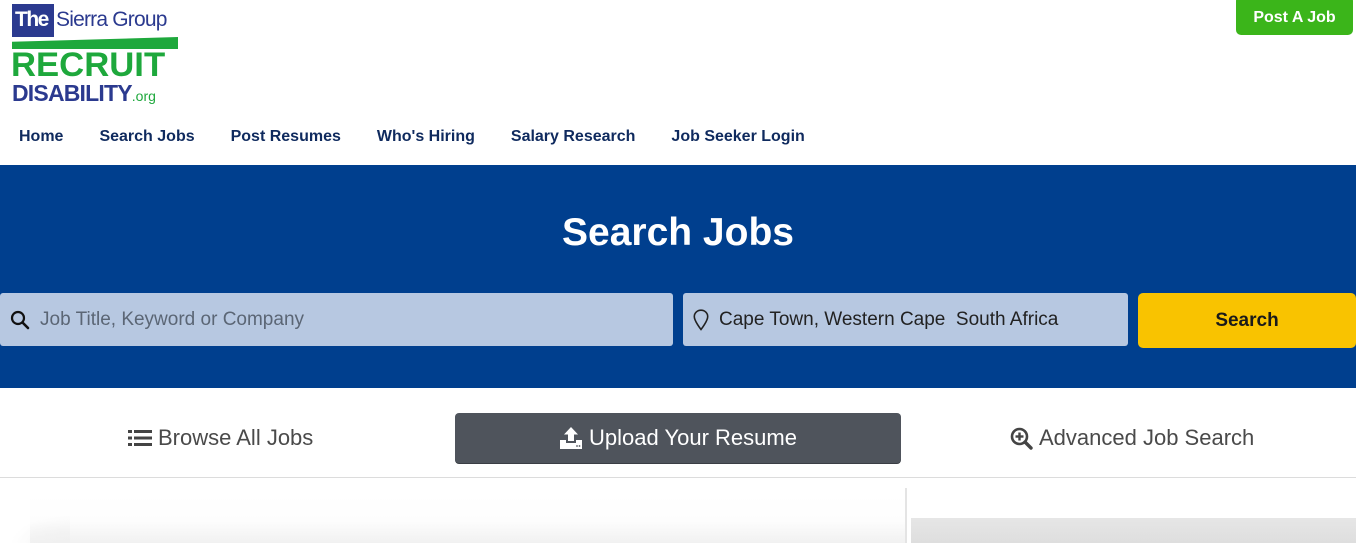  I want to click on logo-disability-word: DISABILITY, so click(72, 93).